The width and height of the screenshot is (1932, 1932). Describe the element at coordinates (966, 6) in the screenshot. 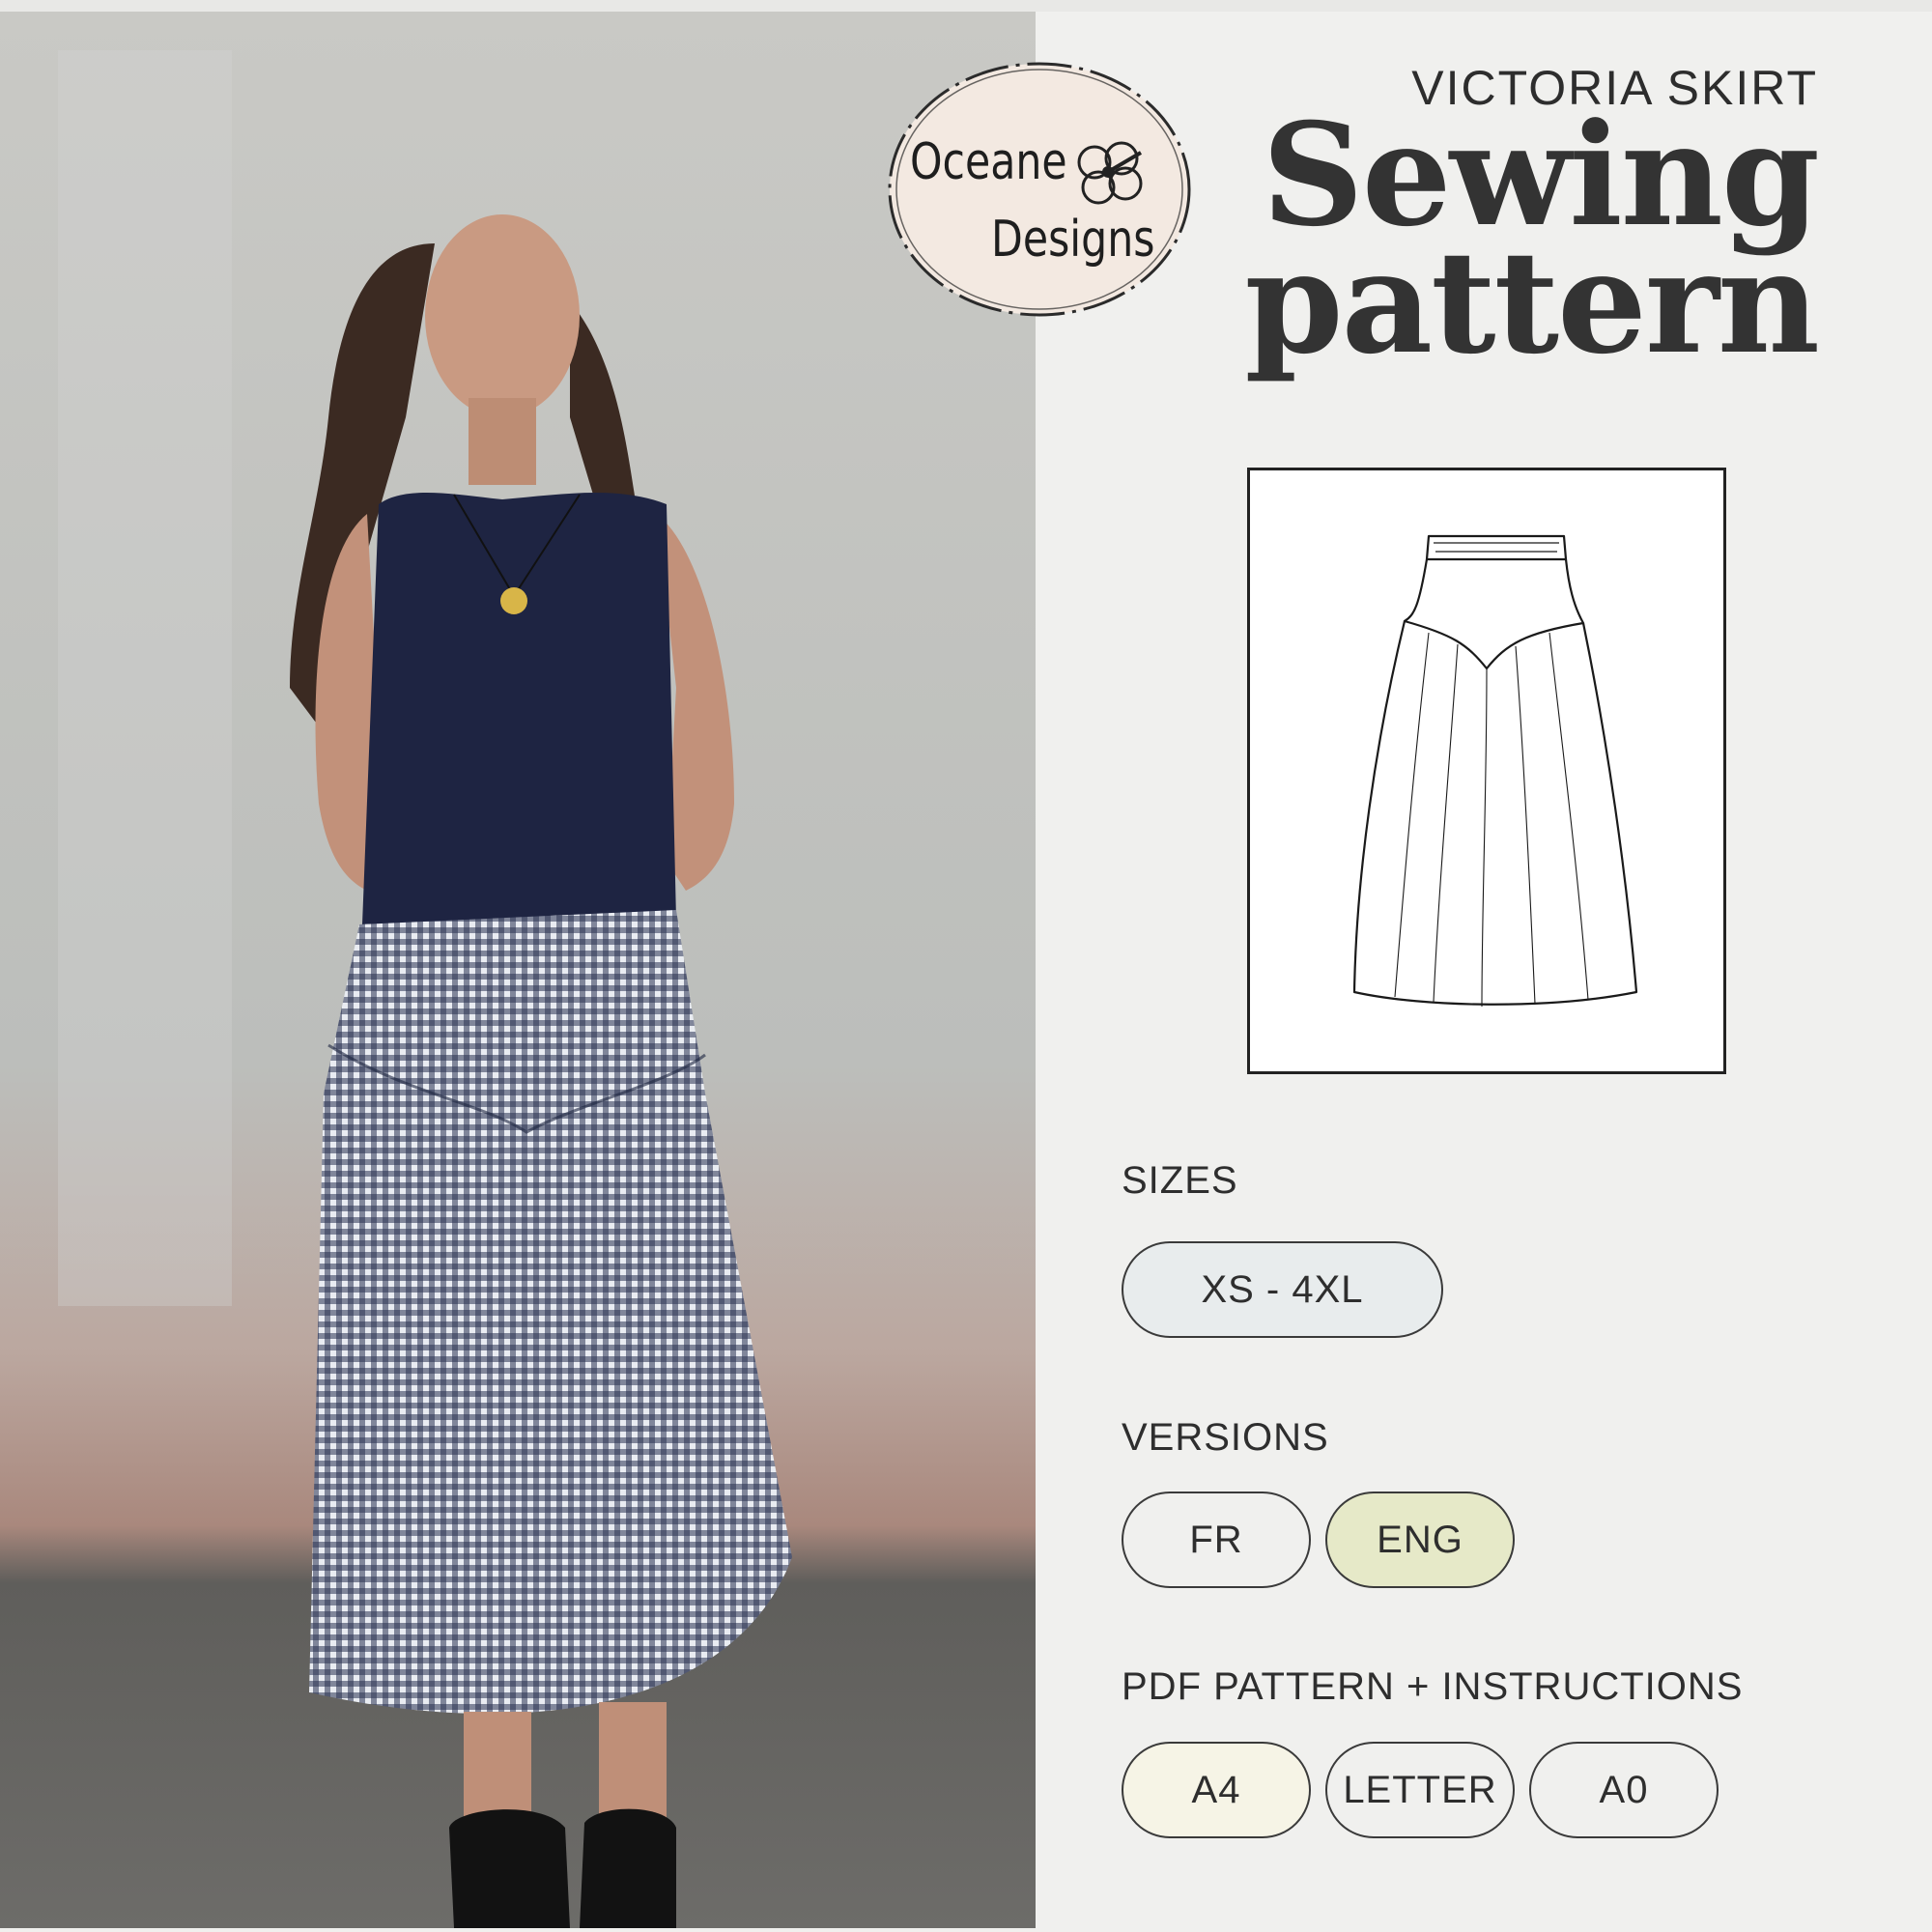

I see `top-strip` at that location.